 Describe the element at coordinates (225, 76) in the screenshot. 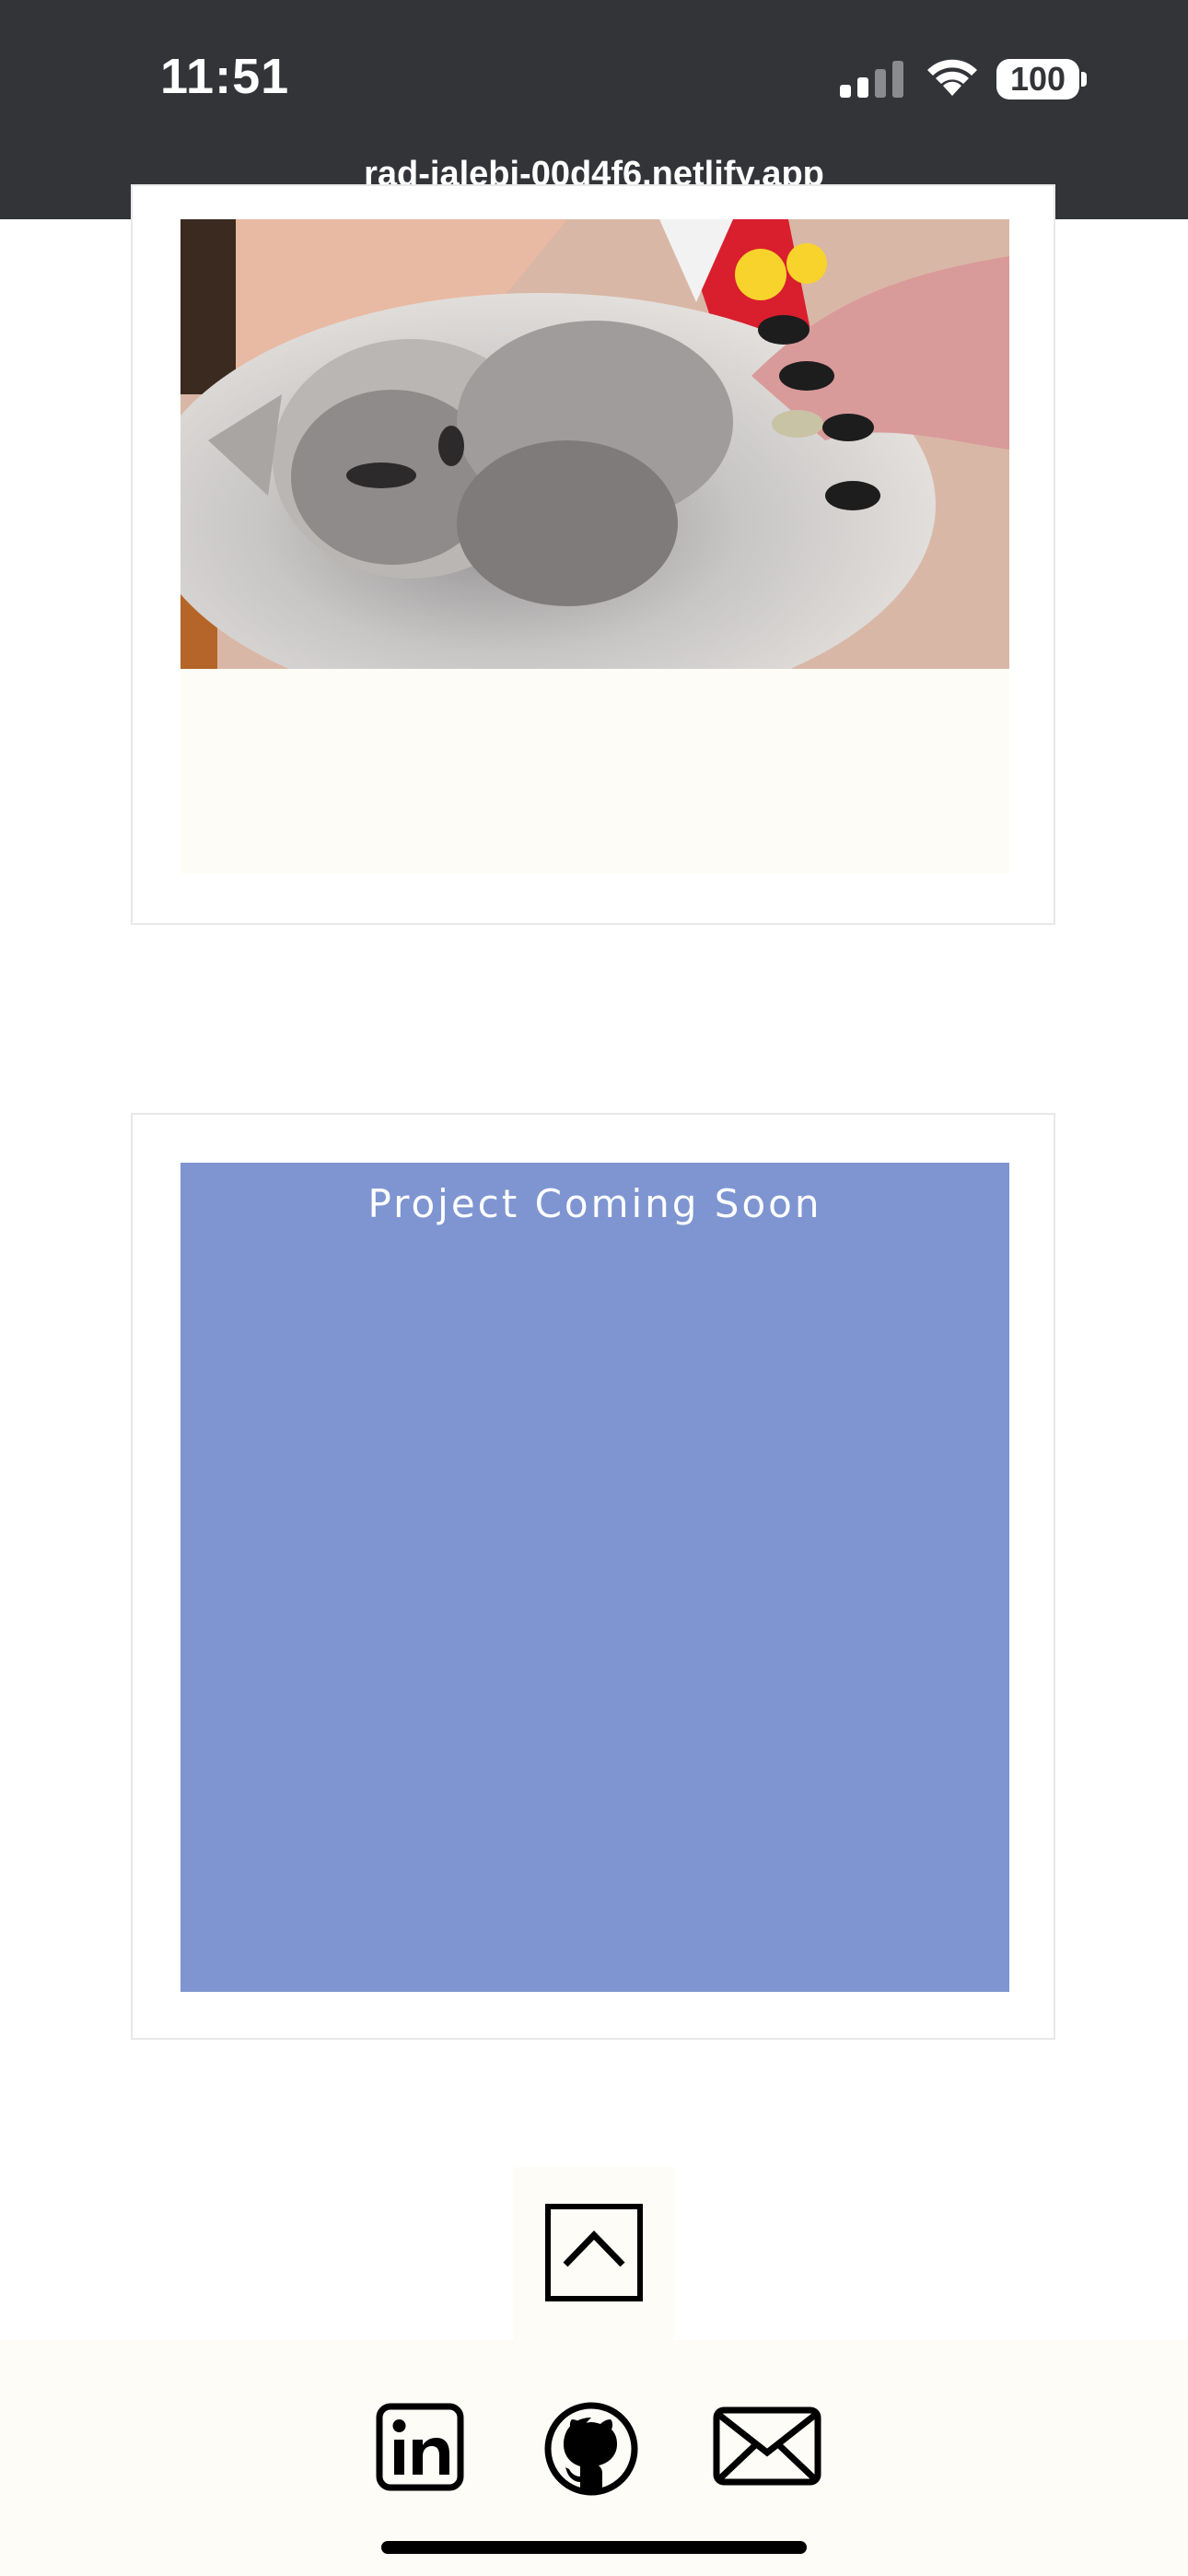

I see `status-time: 11:51` at that location.